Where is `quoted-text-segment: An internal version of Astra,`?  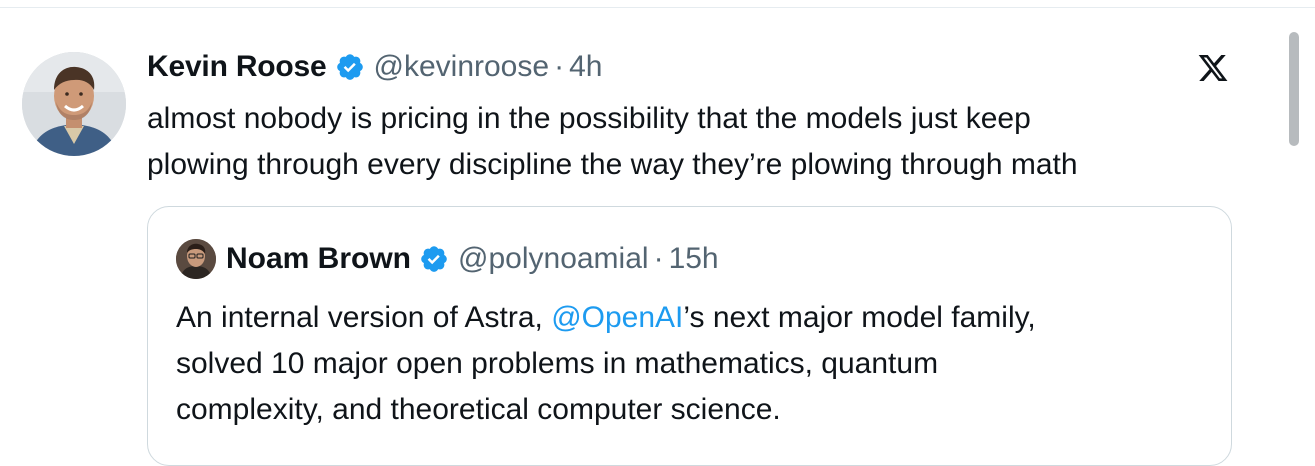
quoted-text-segment: An internal version of Astra, is located at coordinates (364, 317).